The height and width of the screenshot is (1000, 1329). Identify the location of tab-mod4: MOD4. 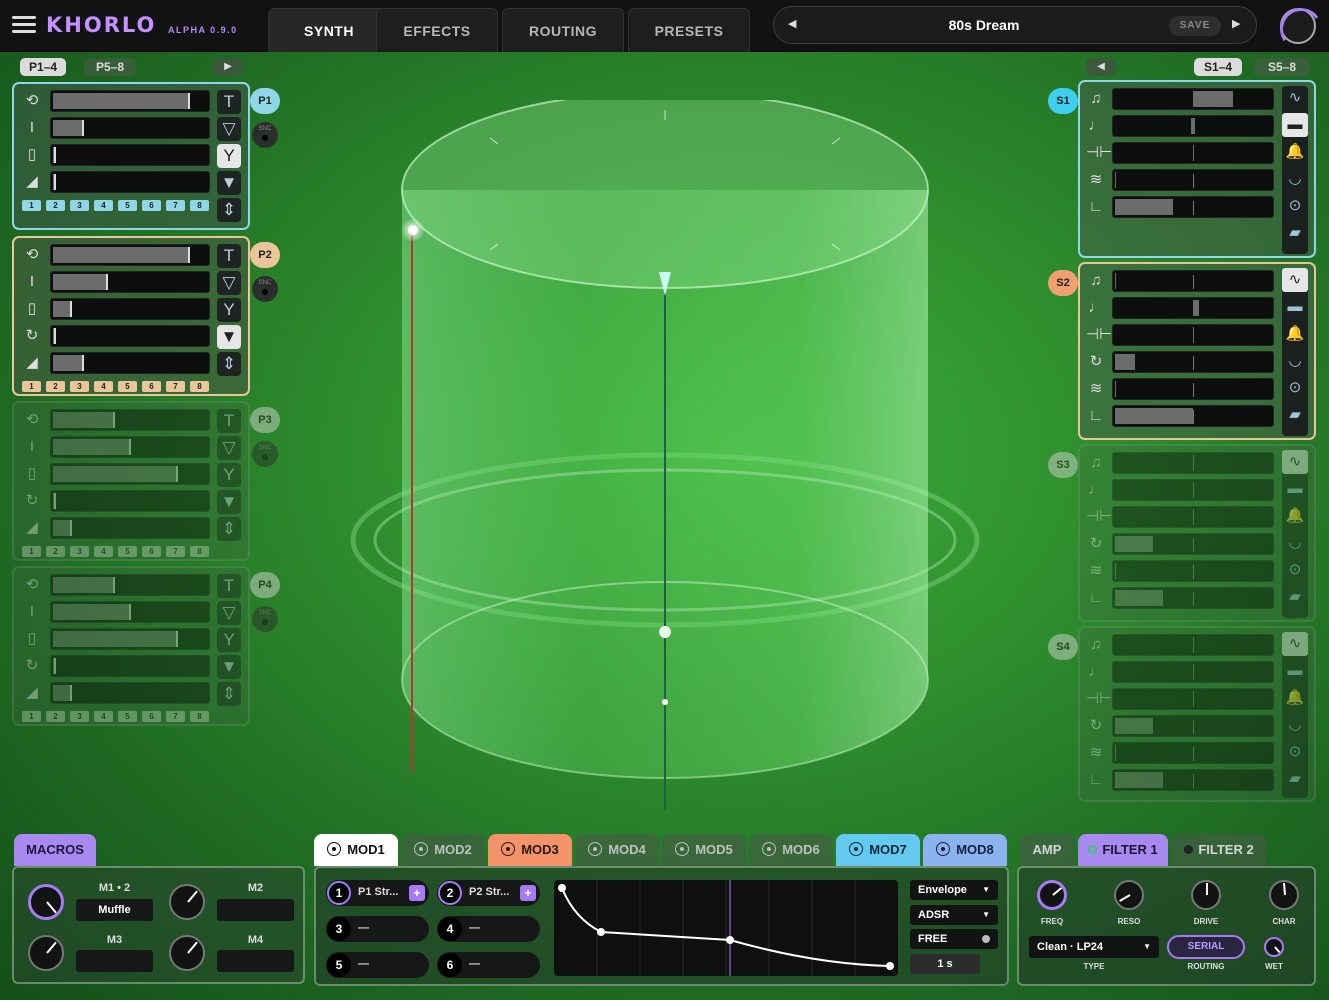
(617, 850).